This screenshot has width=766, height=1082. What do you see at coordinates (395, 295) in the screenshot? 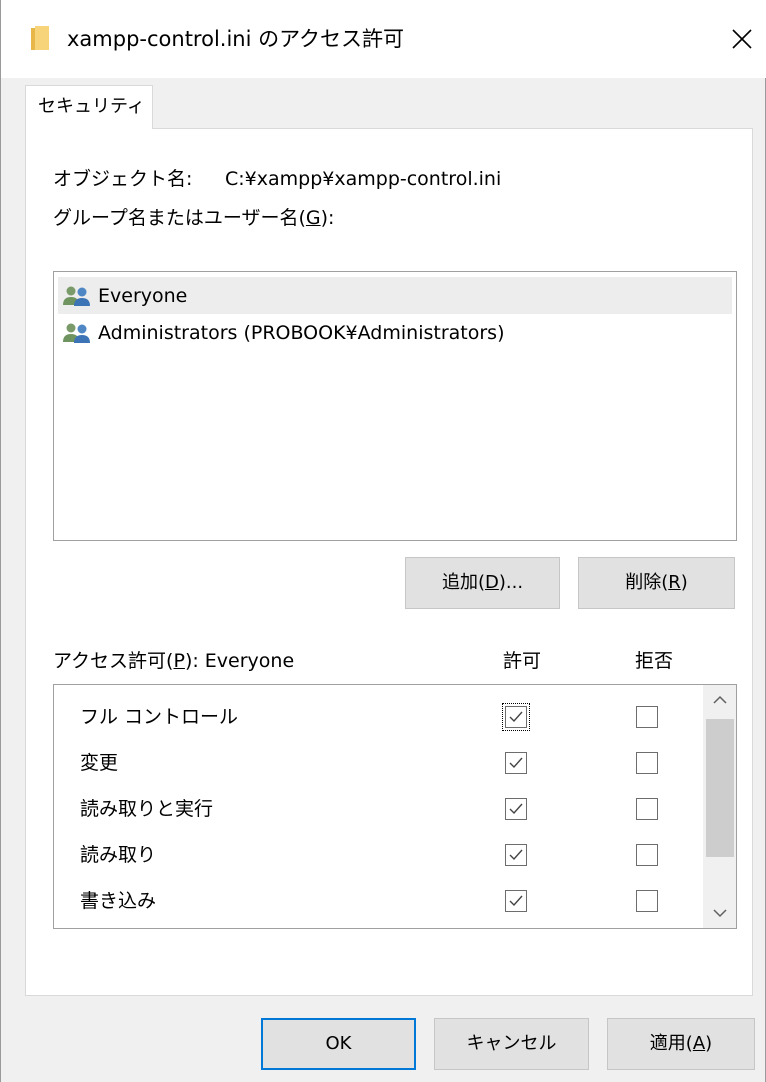
I see `list-item-everyone: Everyone` at bounding box center [395, 295].